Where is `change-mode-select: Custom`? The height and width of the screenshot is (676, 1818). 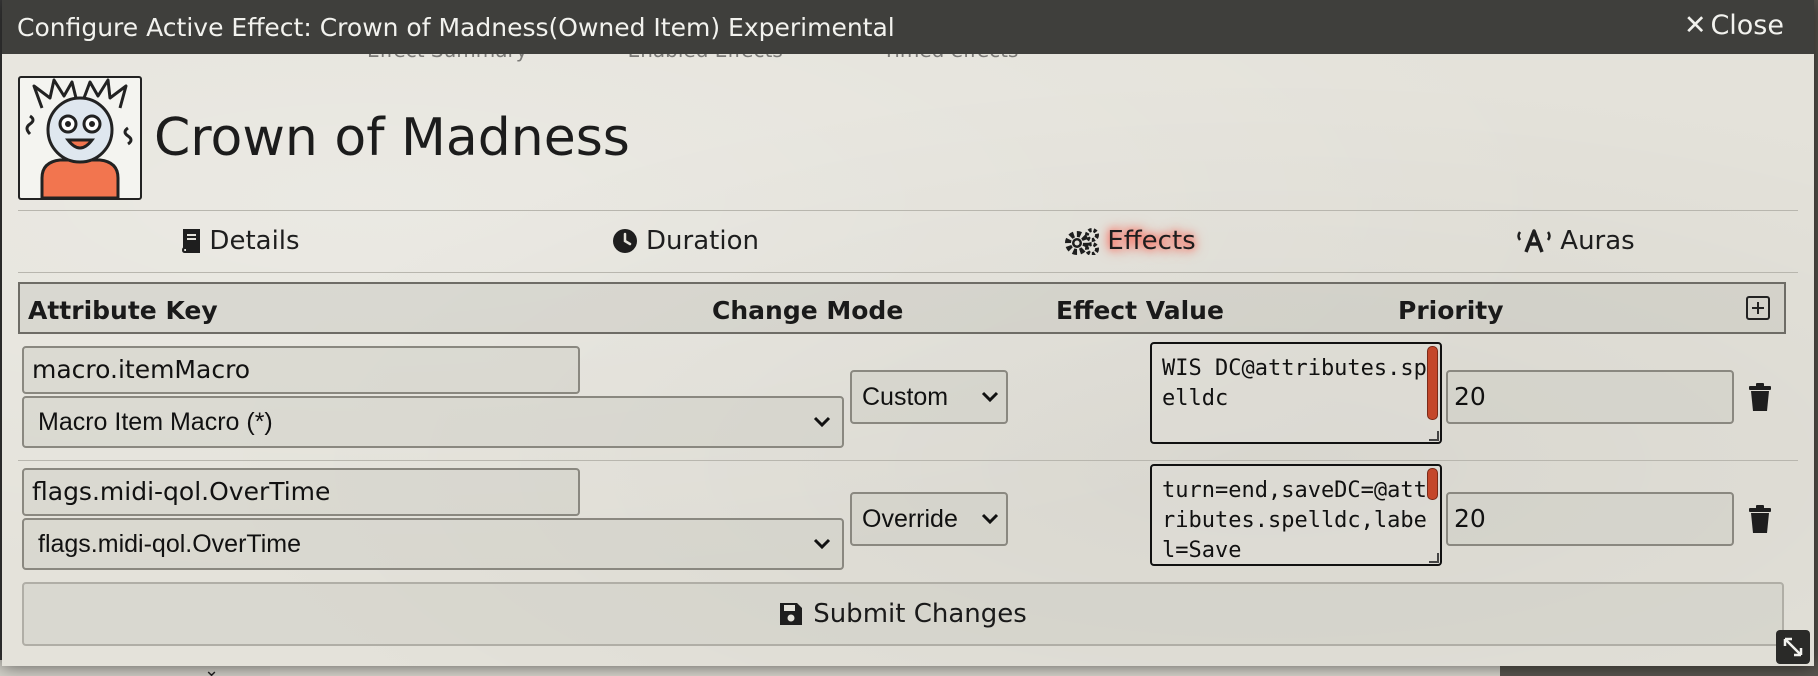
change-mode-select: Custom is located at coordinates (929, 397).